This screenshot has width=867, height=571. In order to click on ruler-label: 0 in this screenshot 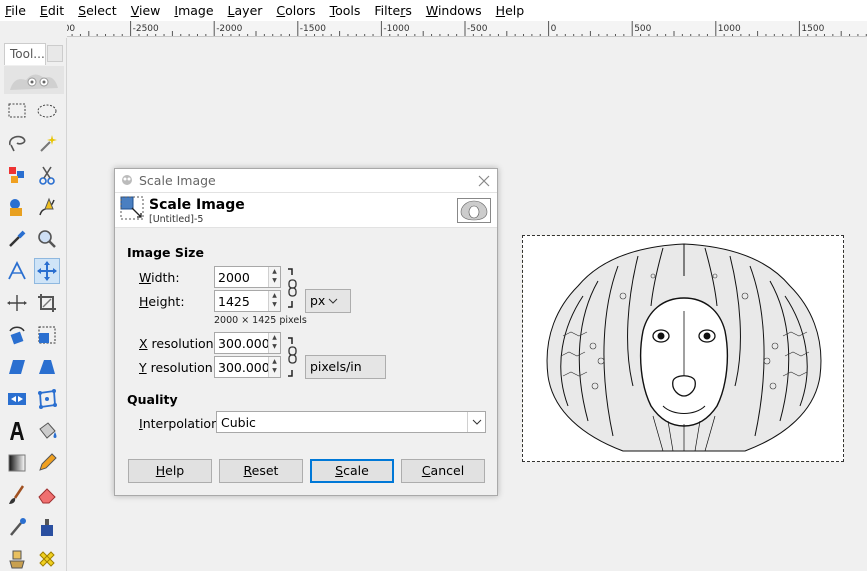, I will do `click(554, 29)`.